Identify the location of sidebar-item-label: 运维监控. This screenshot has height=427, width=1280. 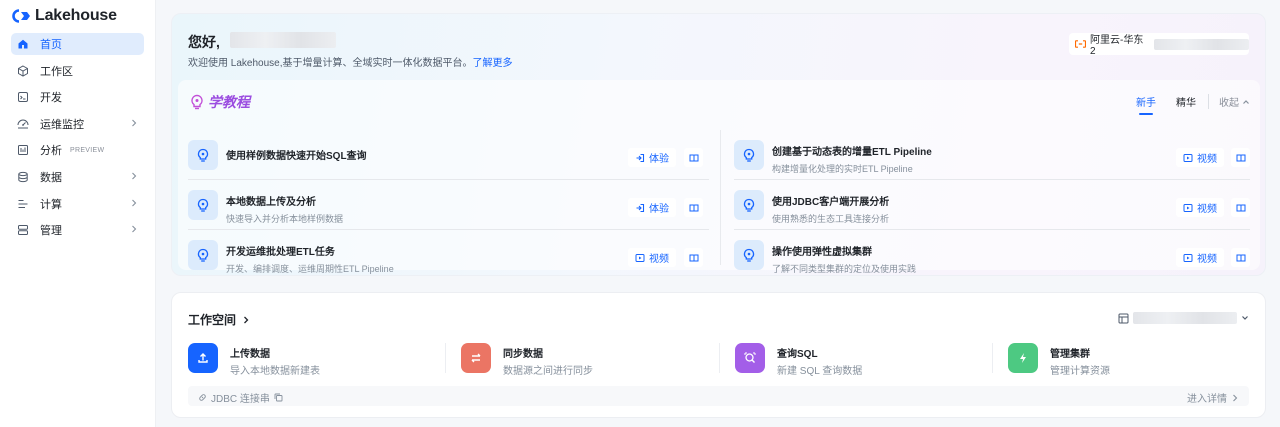
(62, 124).